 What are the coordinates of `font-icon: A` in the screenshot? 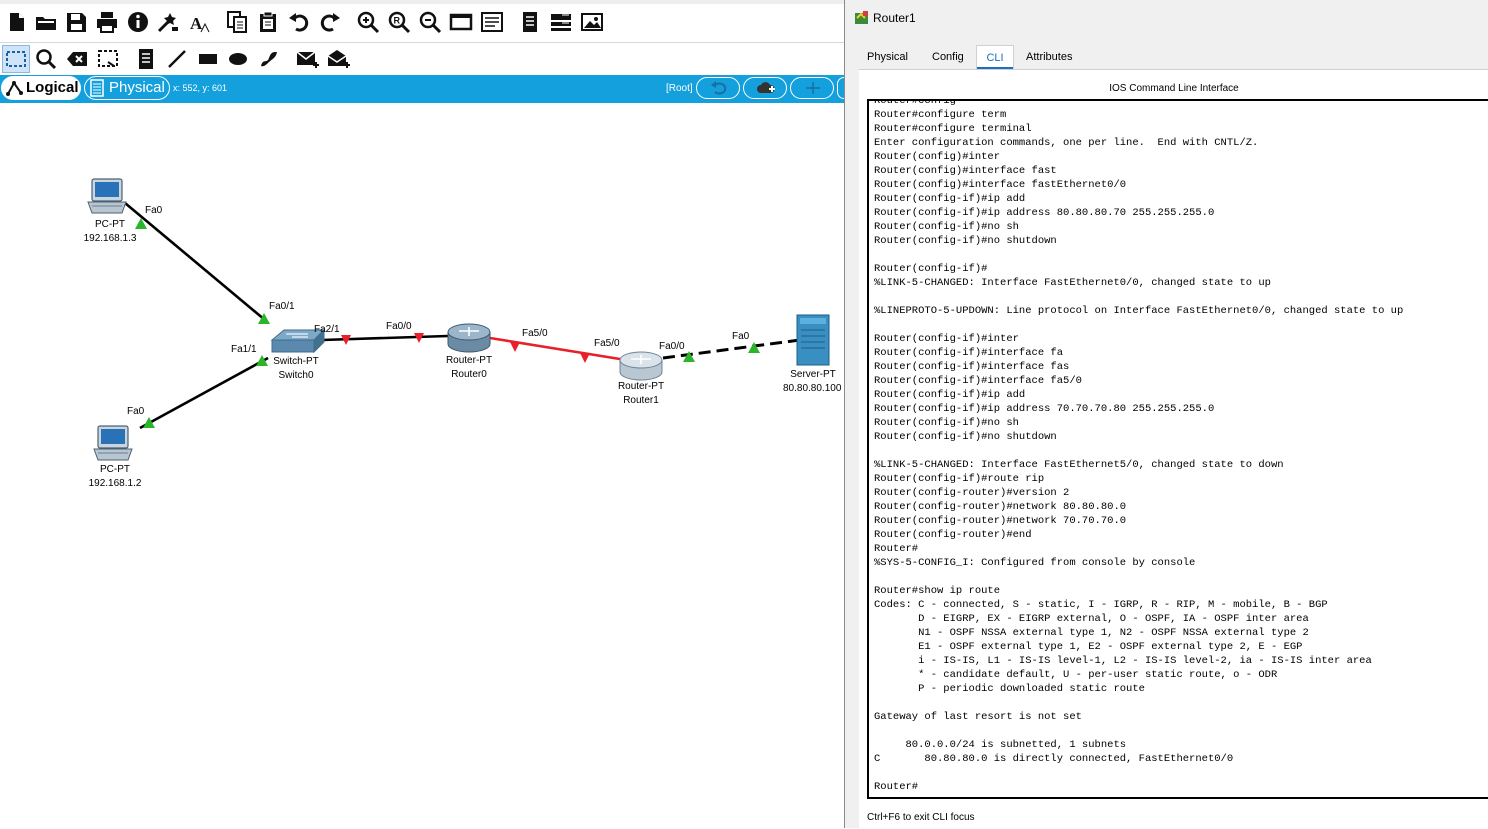 It's located at (199, 22).